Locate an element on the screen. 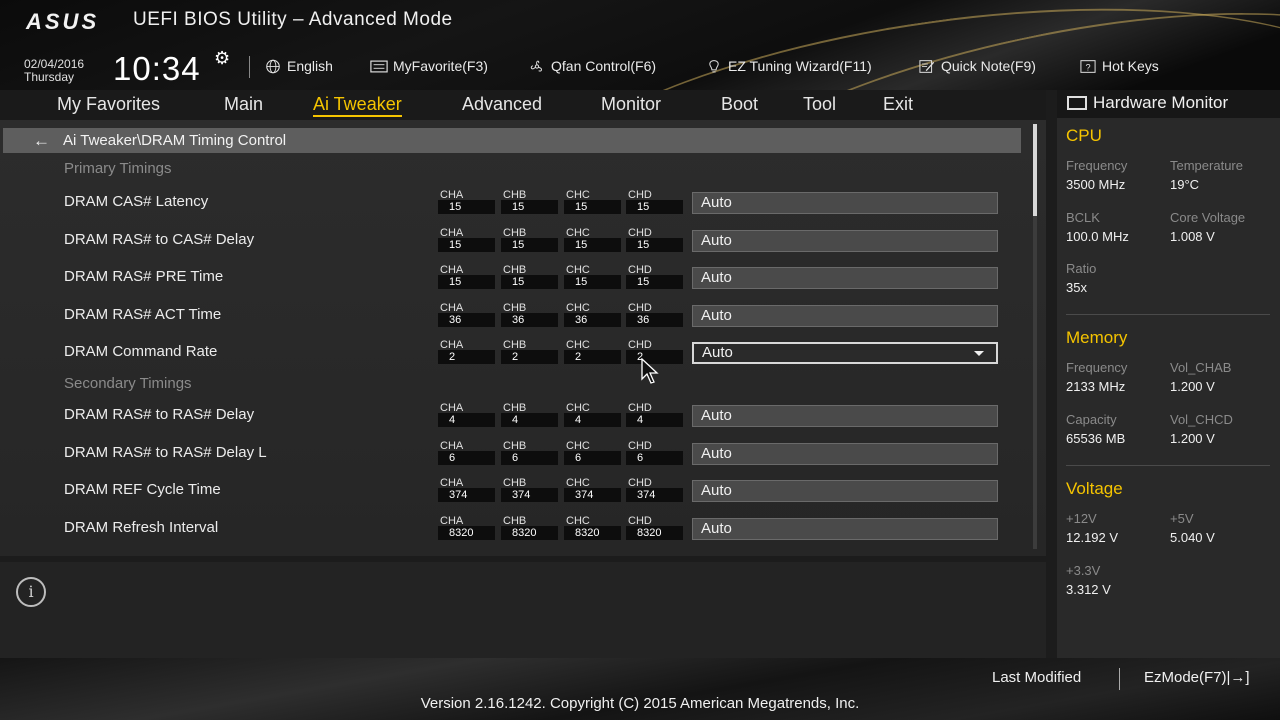  channel-readout: CHA 15 is located at coordinates (466, 239).